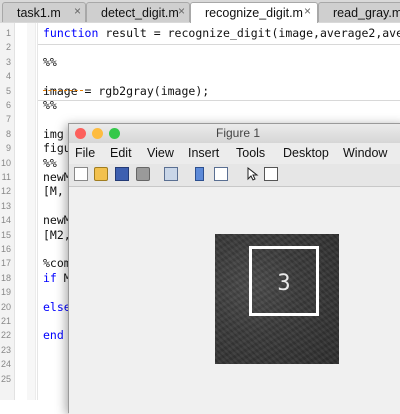  I want to click on line-number: 9, so click(8, 148).